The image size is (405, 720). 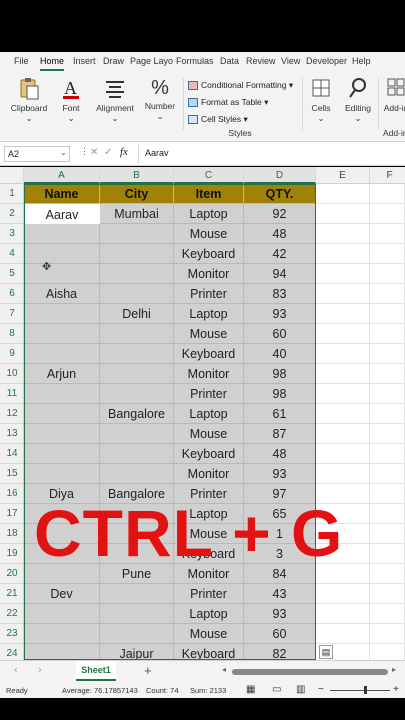 I want to click on table-header-item: Item, so click(x=209, y=194).